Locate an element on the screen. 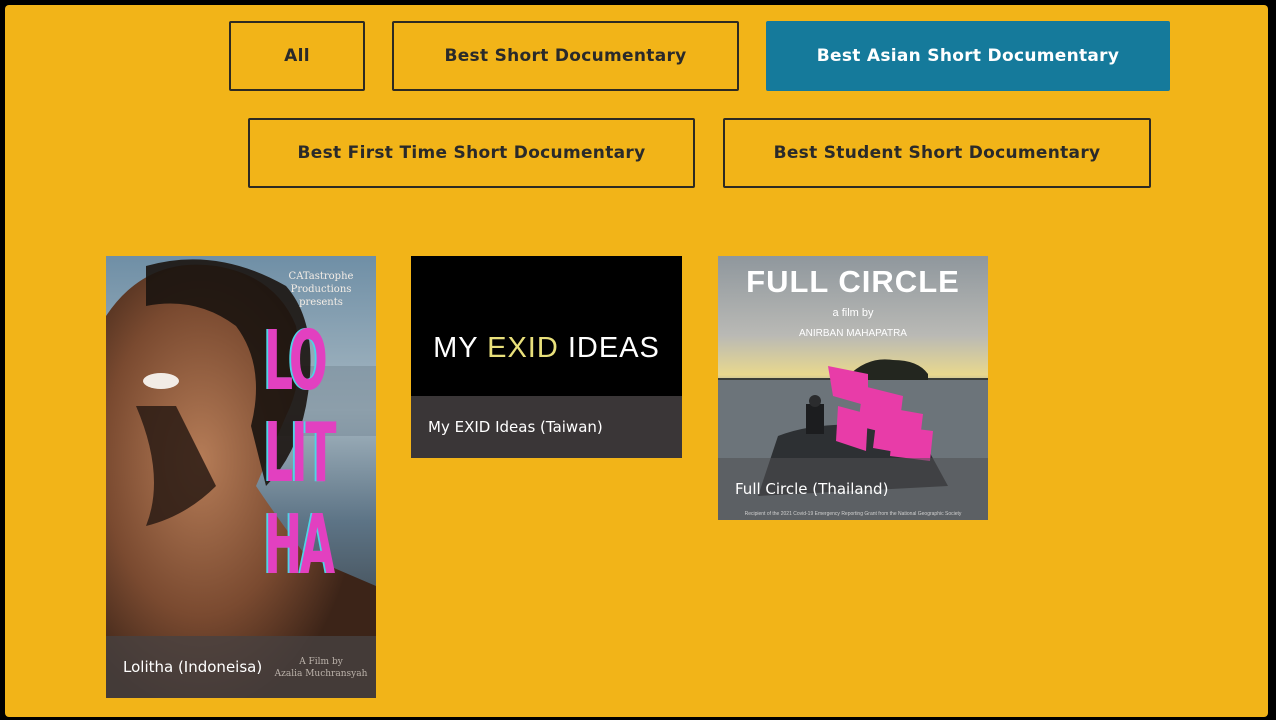 This screenshot has width=1276, height=720. filter-best-student-short-documentary-button: Best Student Short Documentary is located at coordinates (937, 153).